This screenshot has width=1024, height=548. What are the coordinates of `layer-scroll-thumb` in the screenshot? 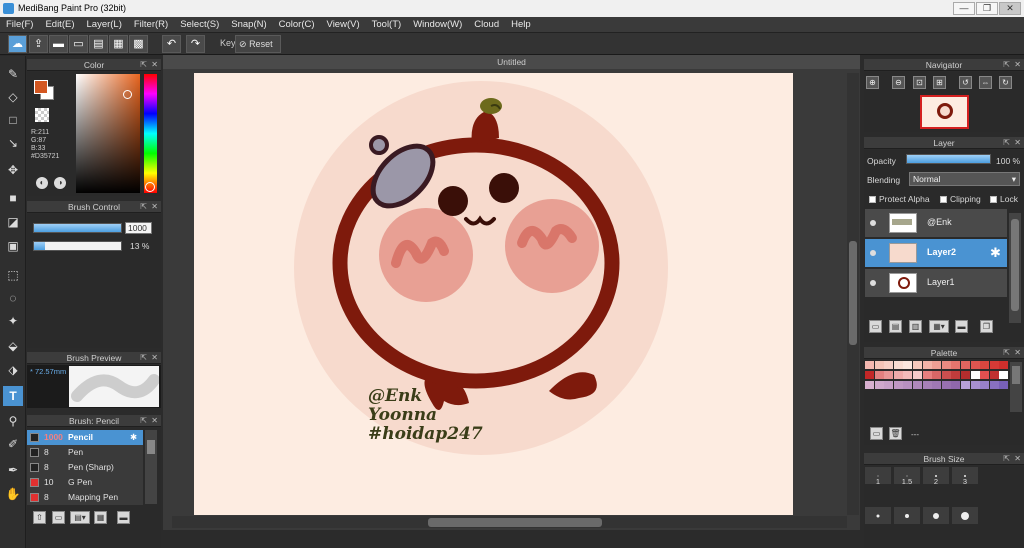 It's located at (1015, 265).